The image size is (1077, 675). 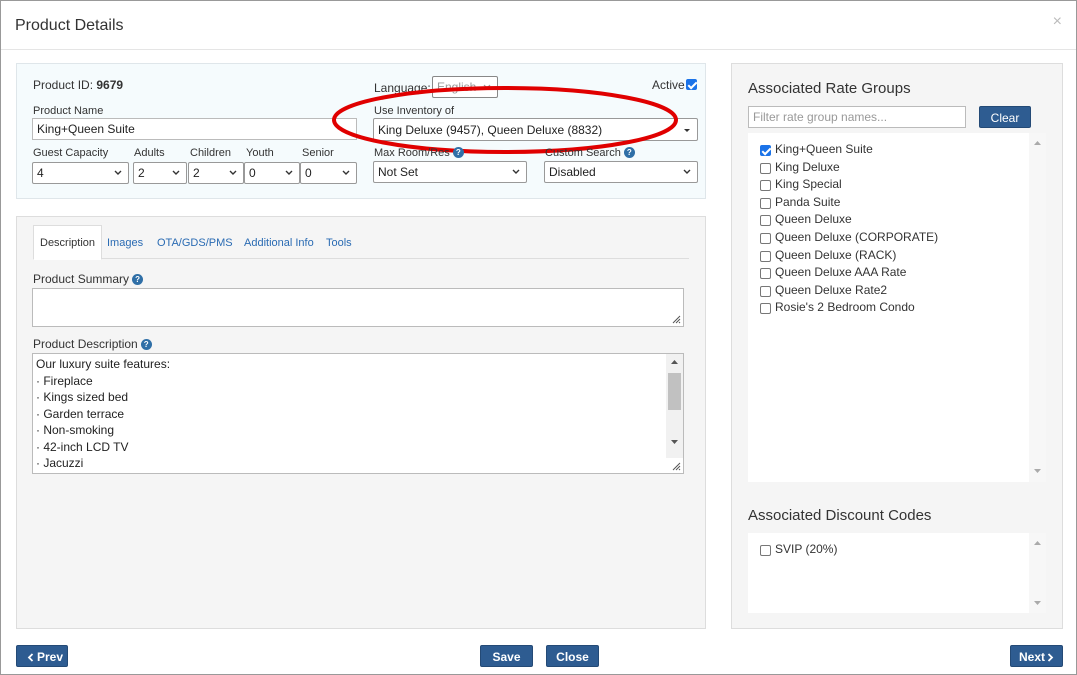 What do you see at coordinates (419, 153) in the screenshot?
I see `max-room-label: Max Room/Res?` at bounding box center [419, 153].